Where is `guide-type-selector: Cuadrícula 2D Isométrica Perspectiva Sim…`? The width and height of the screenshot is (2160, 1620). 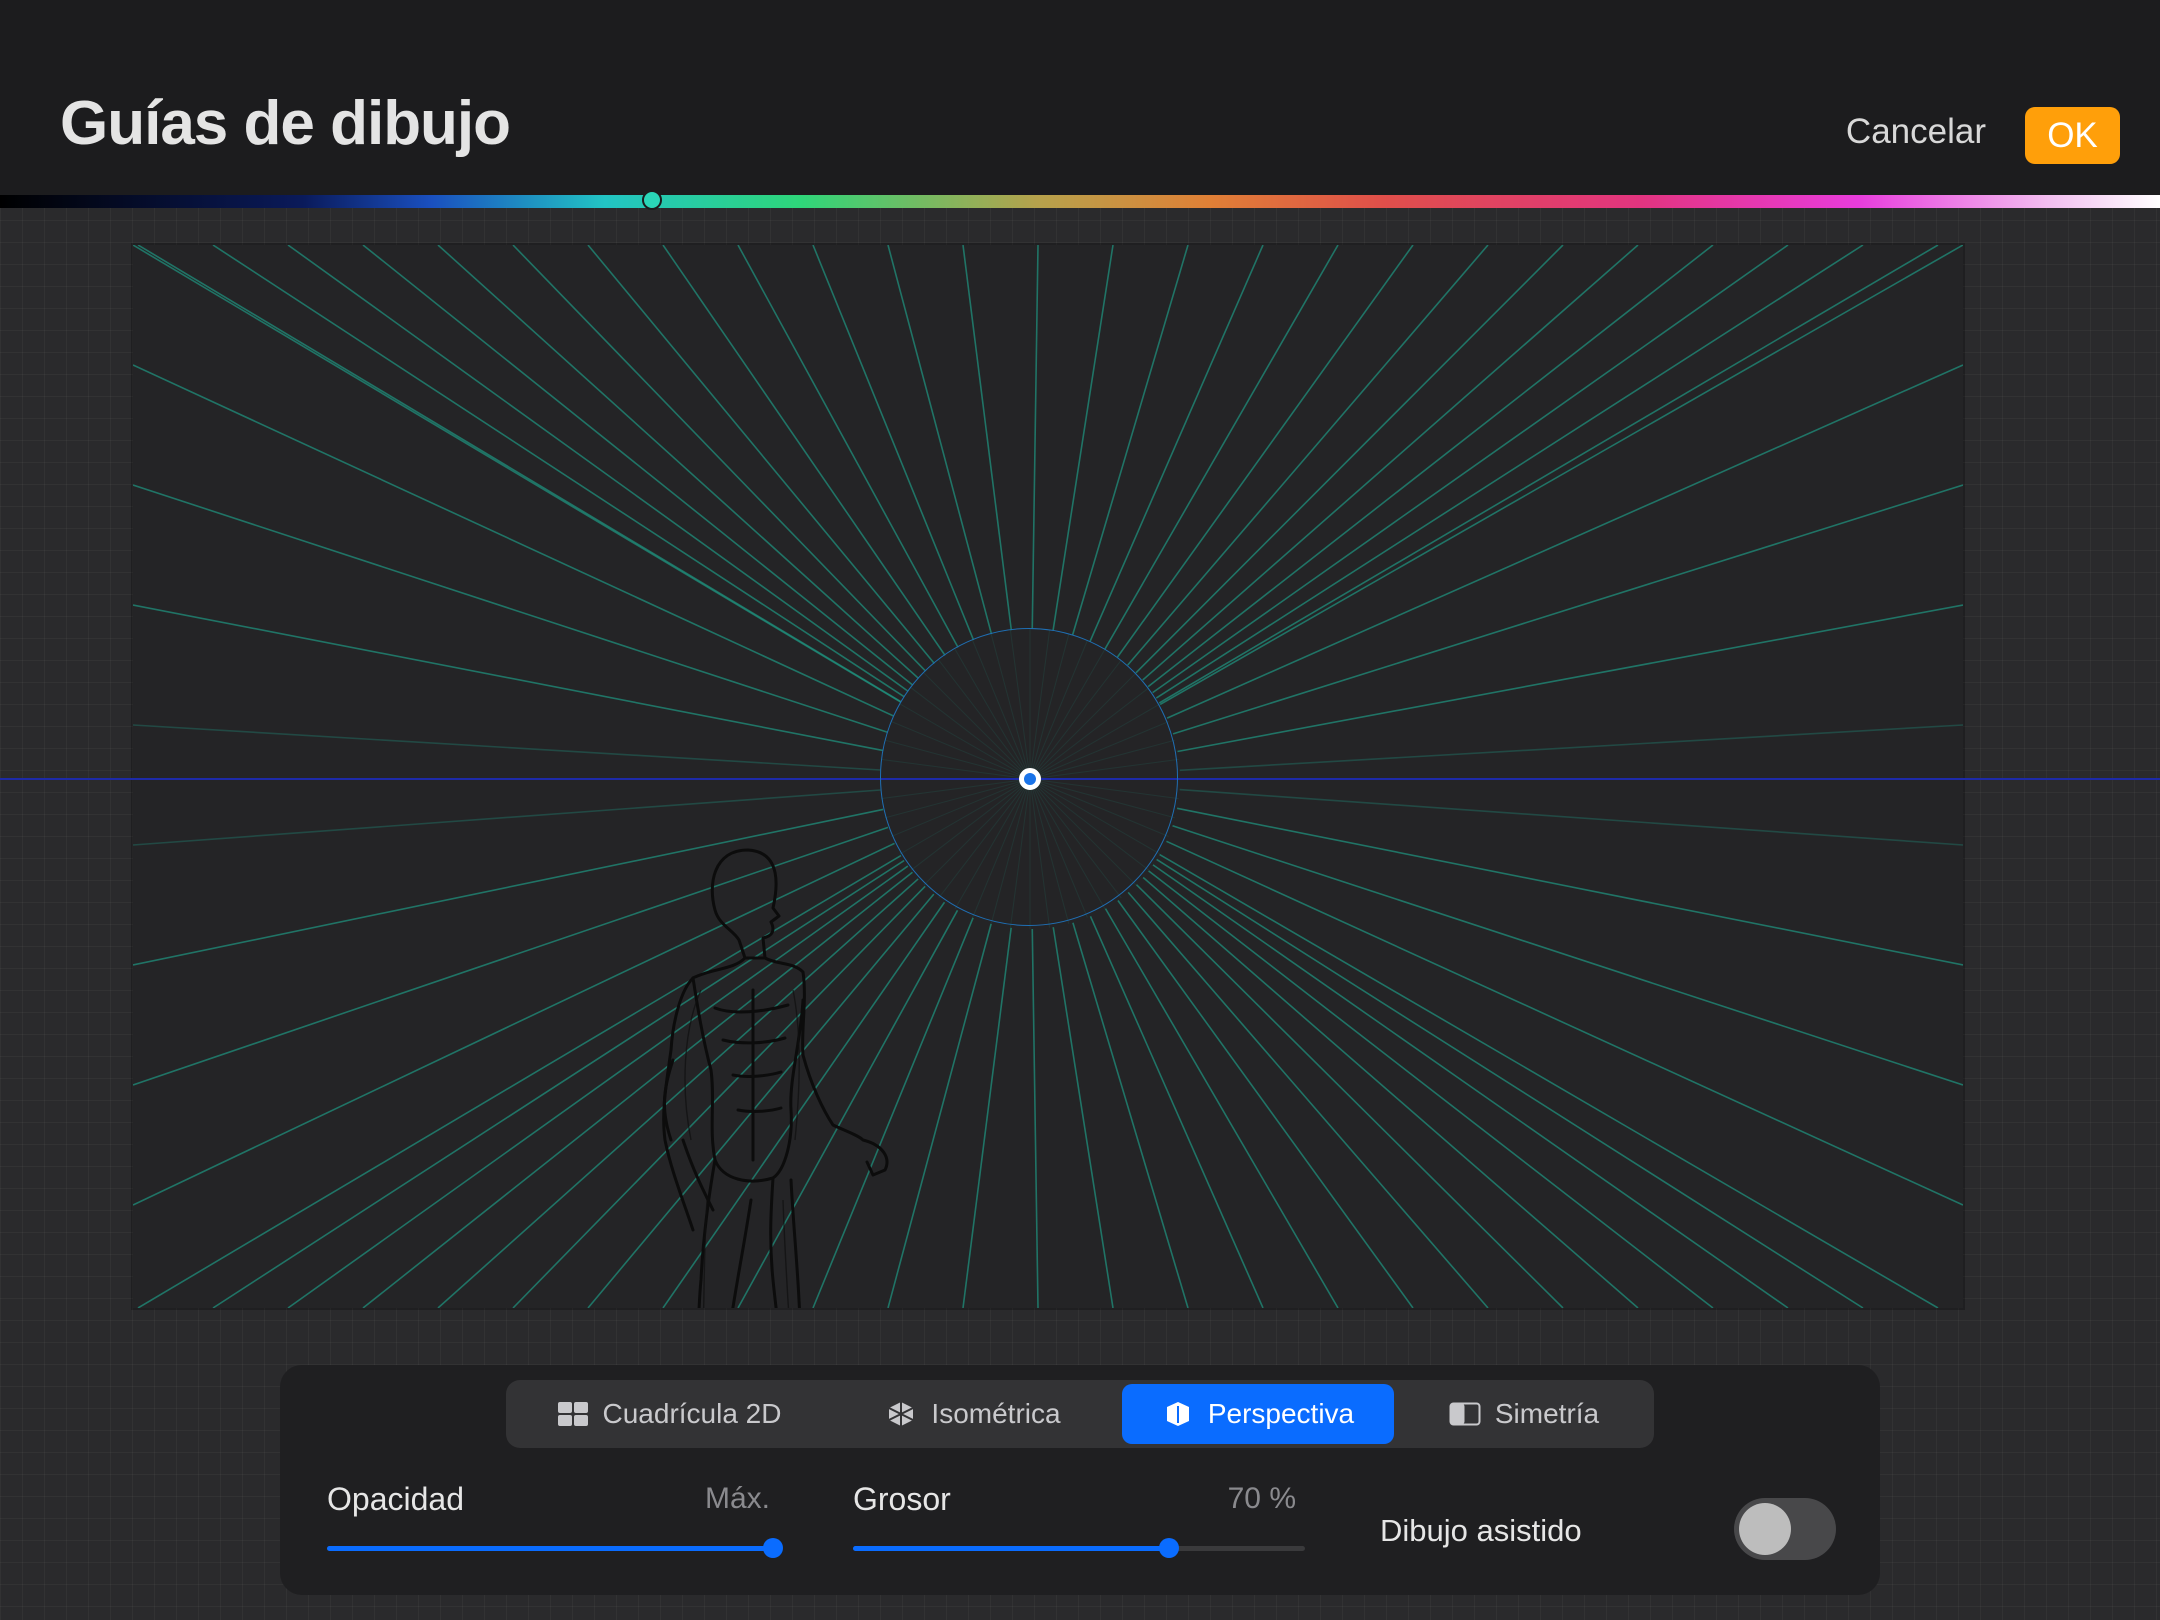
guide-type-selector: Cuadrícula 2D Isométrica Perspectiva Sim… is located at coordinates (1080, 1414).